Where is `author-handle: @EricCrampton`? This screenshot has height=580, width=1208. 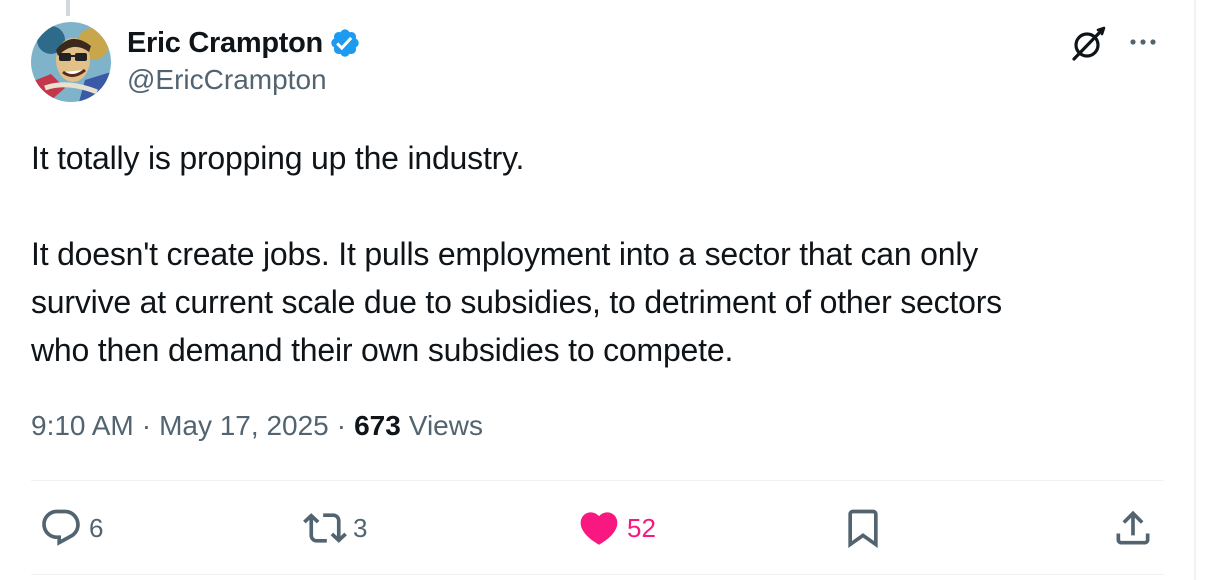 author-handle: @EricCrampton is located at coordinates (227, 80).